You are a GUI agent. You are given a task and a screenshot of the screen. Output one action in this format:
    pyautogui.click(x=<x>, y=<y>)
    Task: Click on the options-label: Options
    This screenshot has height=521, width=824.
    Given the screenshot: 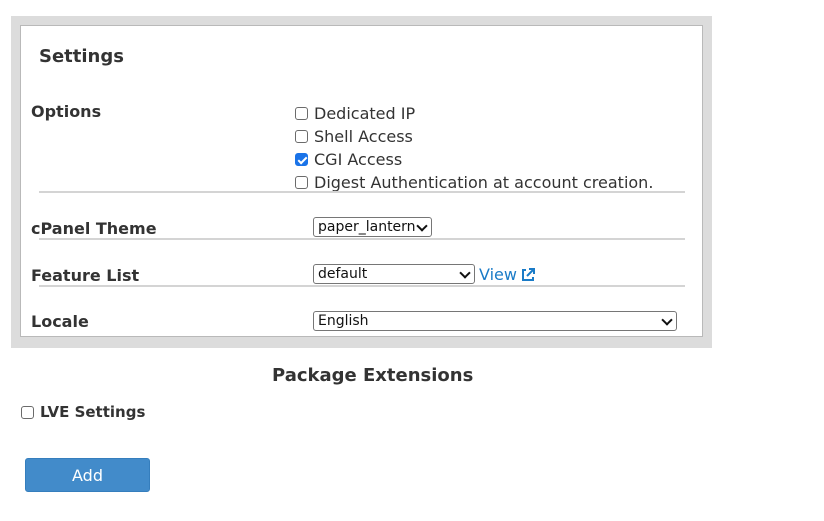 What is the action you would take?
    pyautogui.click(x=66, y=111)
    